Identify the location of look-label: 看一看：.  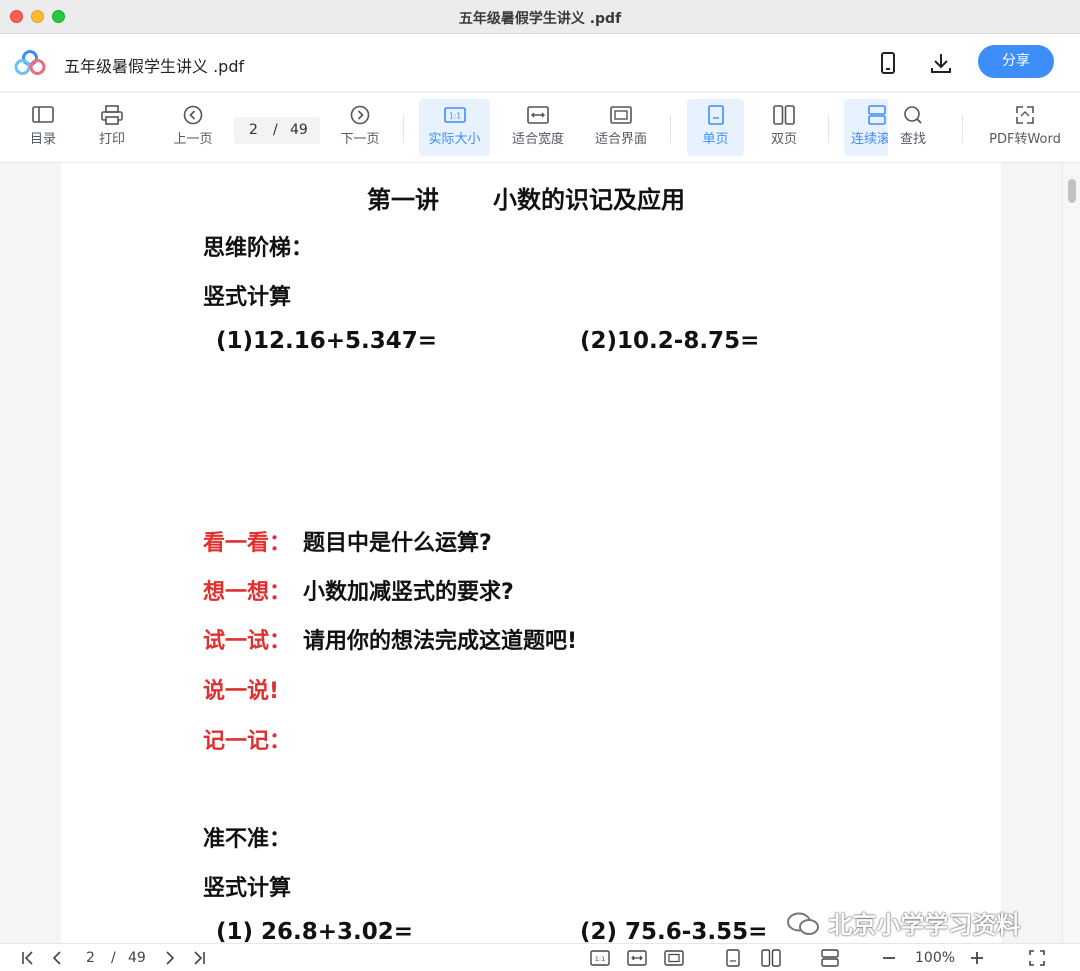
(247, 543).